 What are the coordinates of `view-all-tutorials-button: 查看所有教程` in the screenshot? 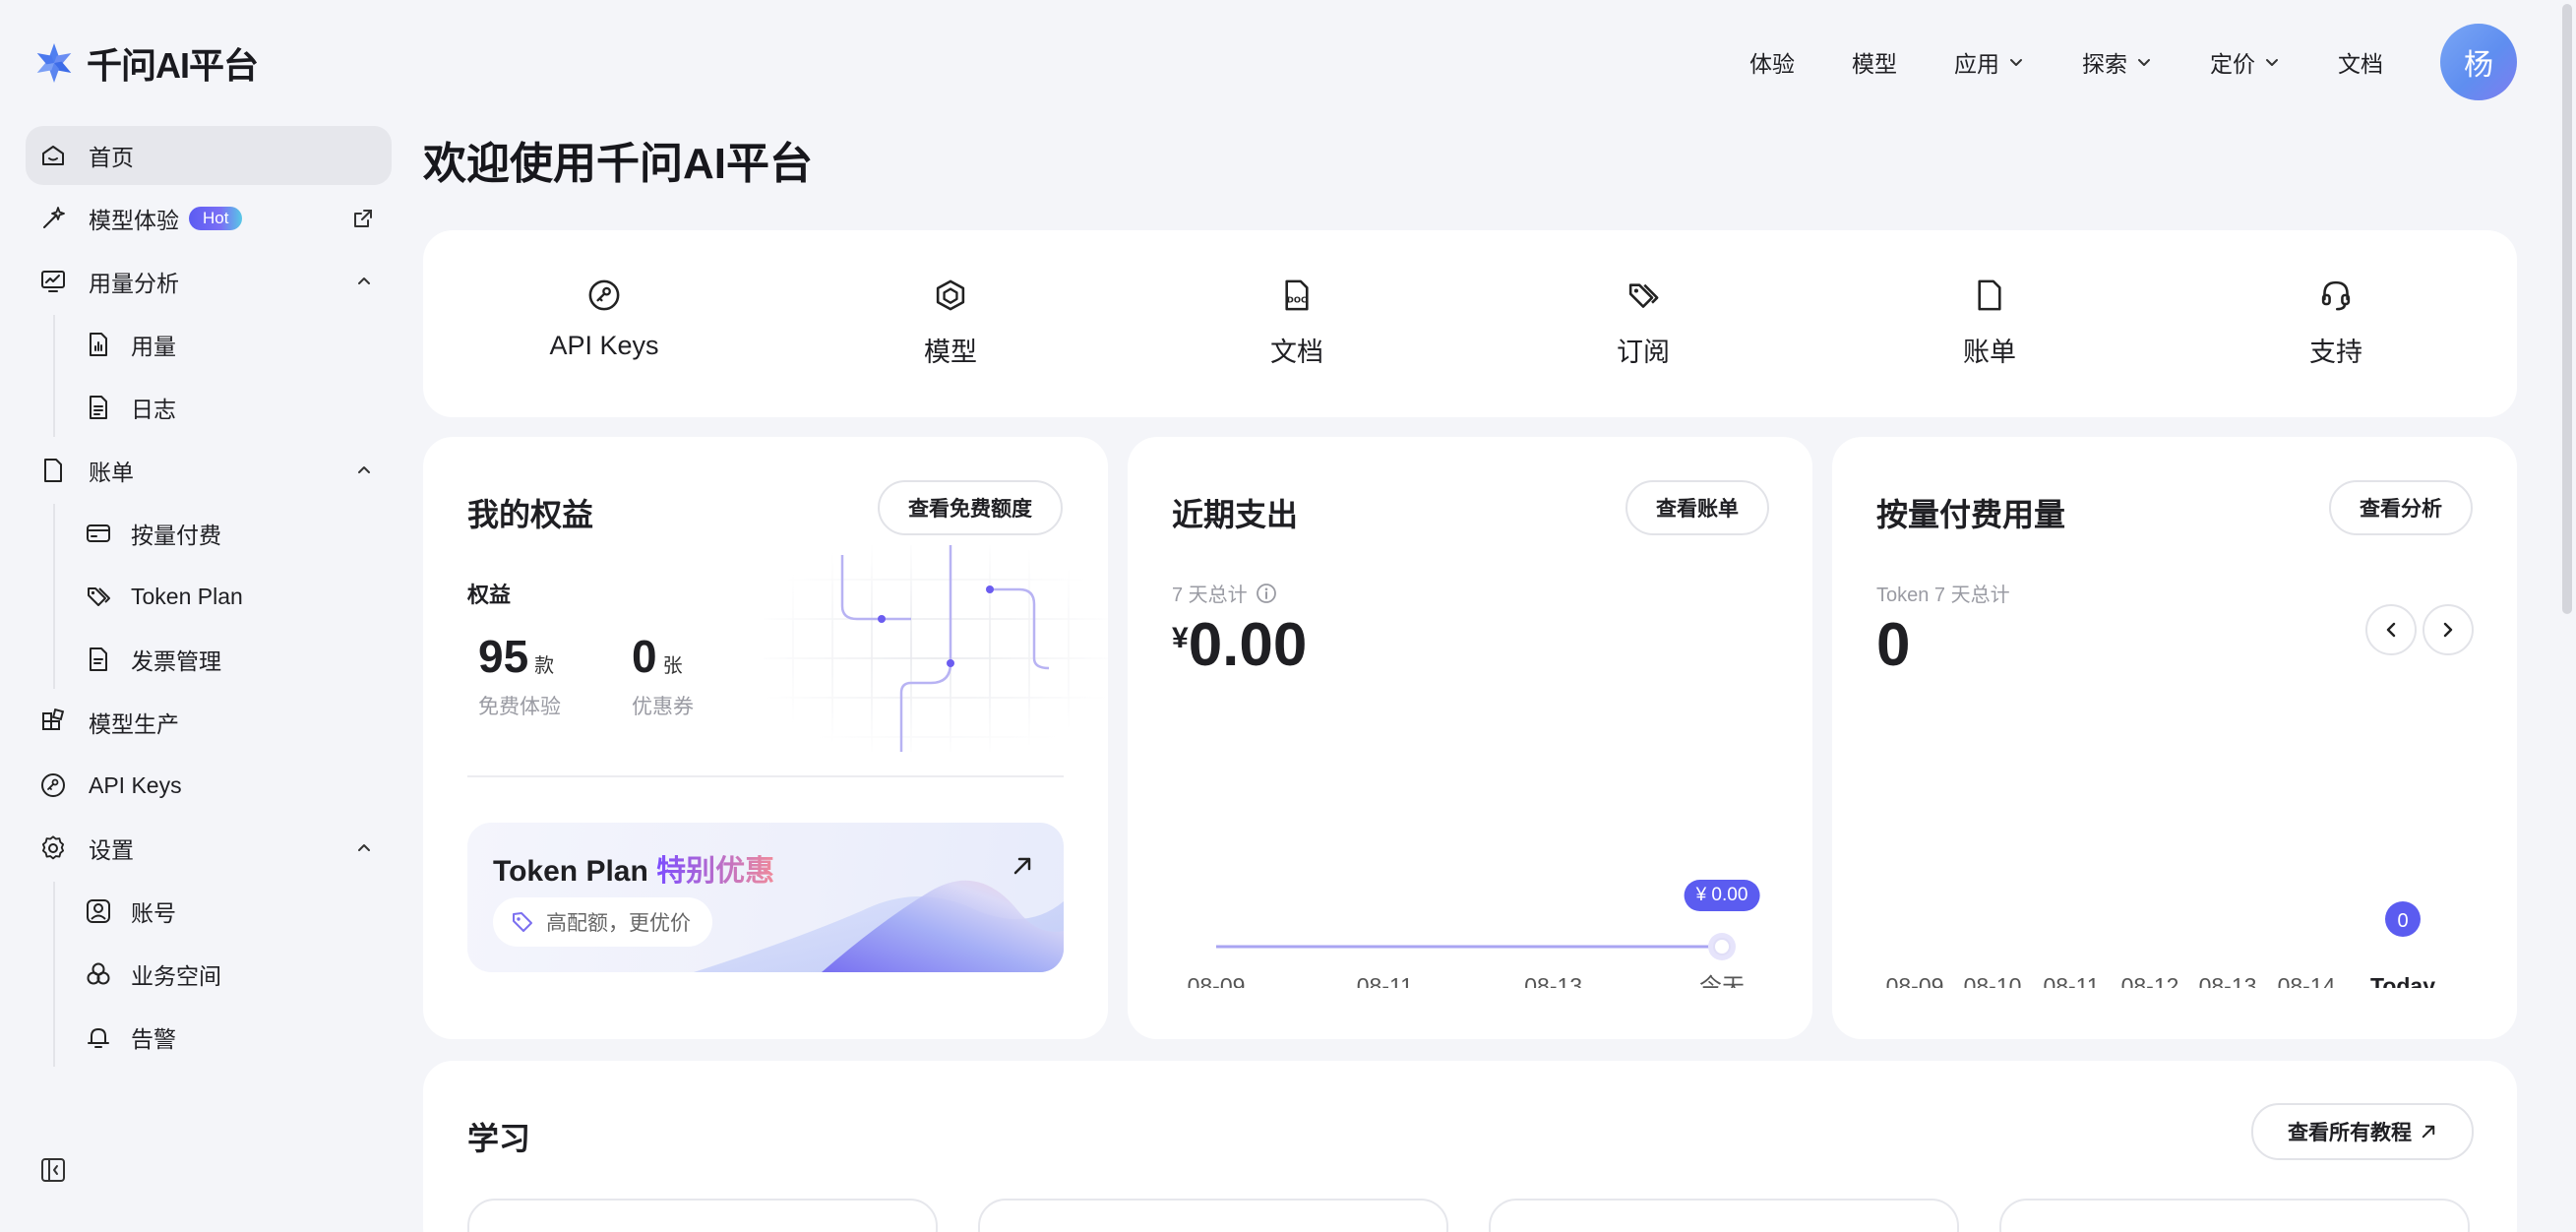 It's located at (2362, 1131).